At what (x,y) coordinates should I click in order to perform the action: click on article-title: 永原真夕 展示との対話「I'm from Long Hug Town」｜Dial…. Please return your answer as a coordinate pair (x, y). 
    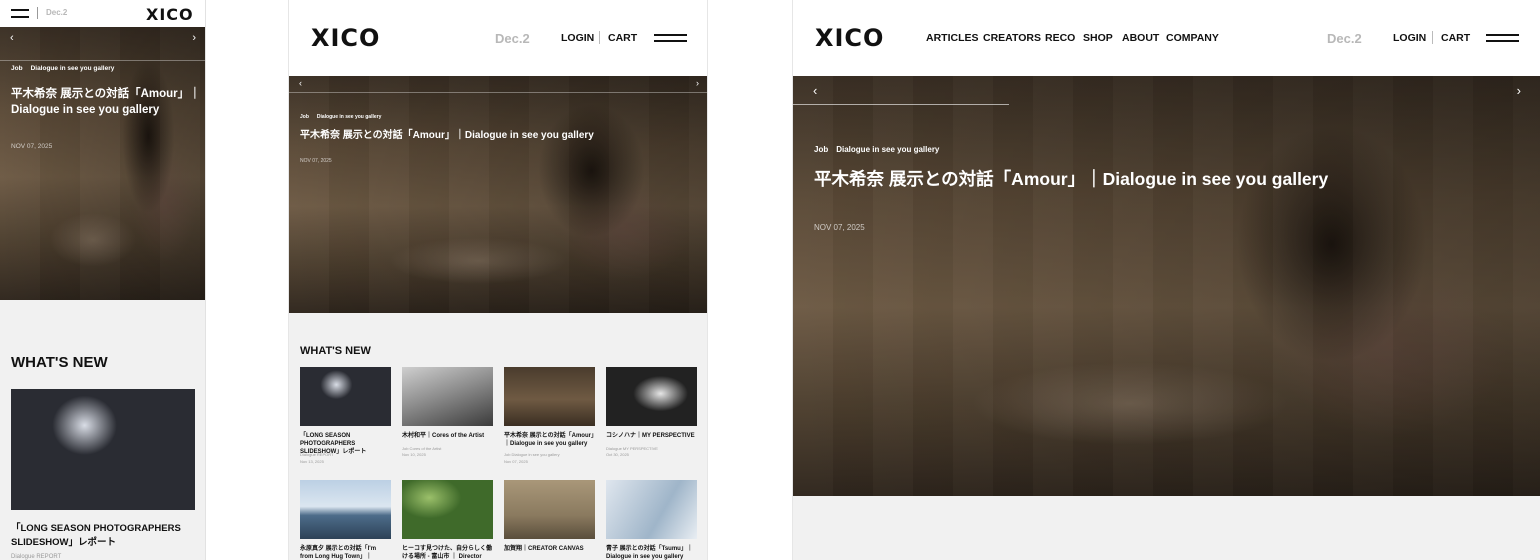
    Looking at the image, I should click on (345, 552).